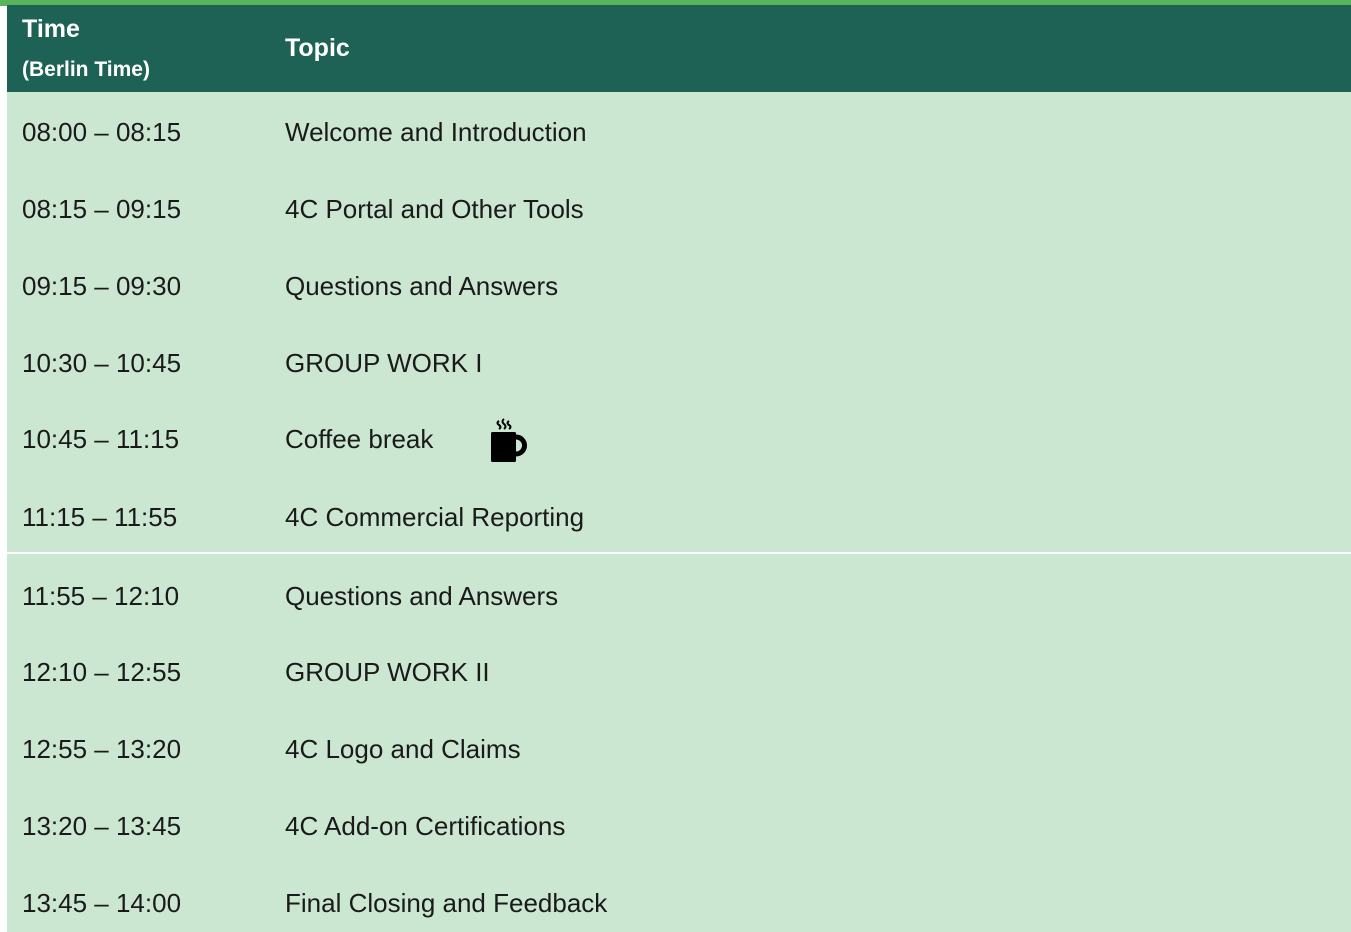 This screenshot has height=932, width=1351. What do you see at coordinates (101, 596) in the screenshot?
I see `row-time: 11:55 – 12:10` at bounding box center [101, 596].